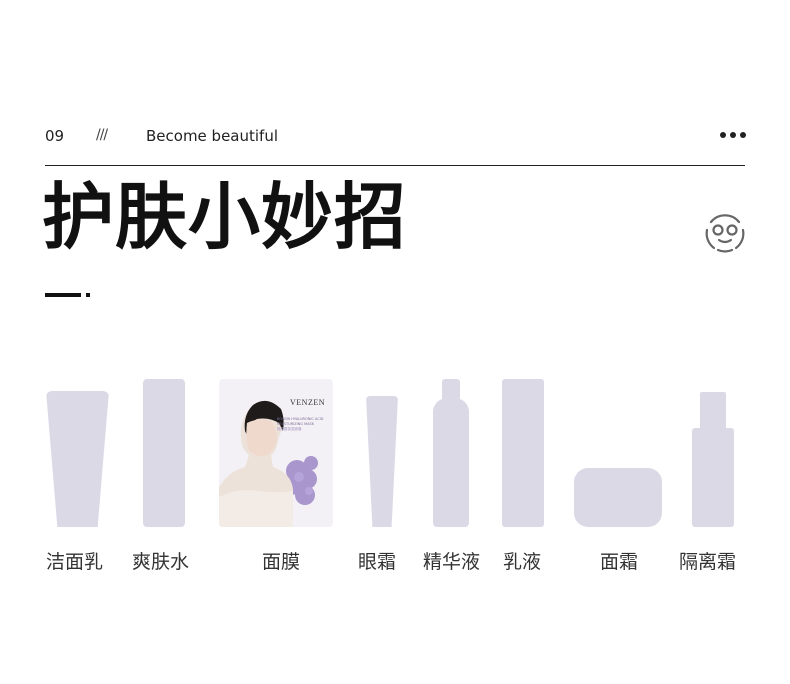  What do you see at coordinates (77, 459) in the screenshot?
I see `cleanser-tube-icon` at bounding box center [77, 459].